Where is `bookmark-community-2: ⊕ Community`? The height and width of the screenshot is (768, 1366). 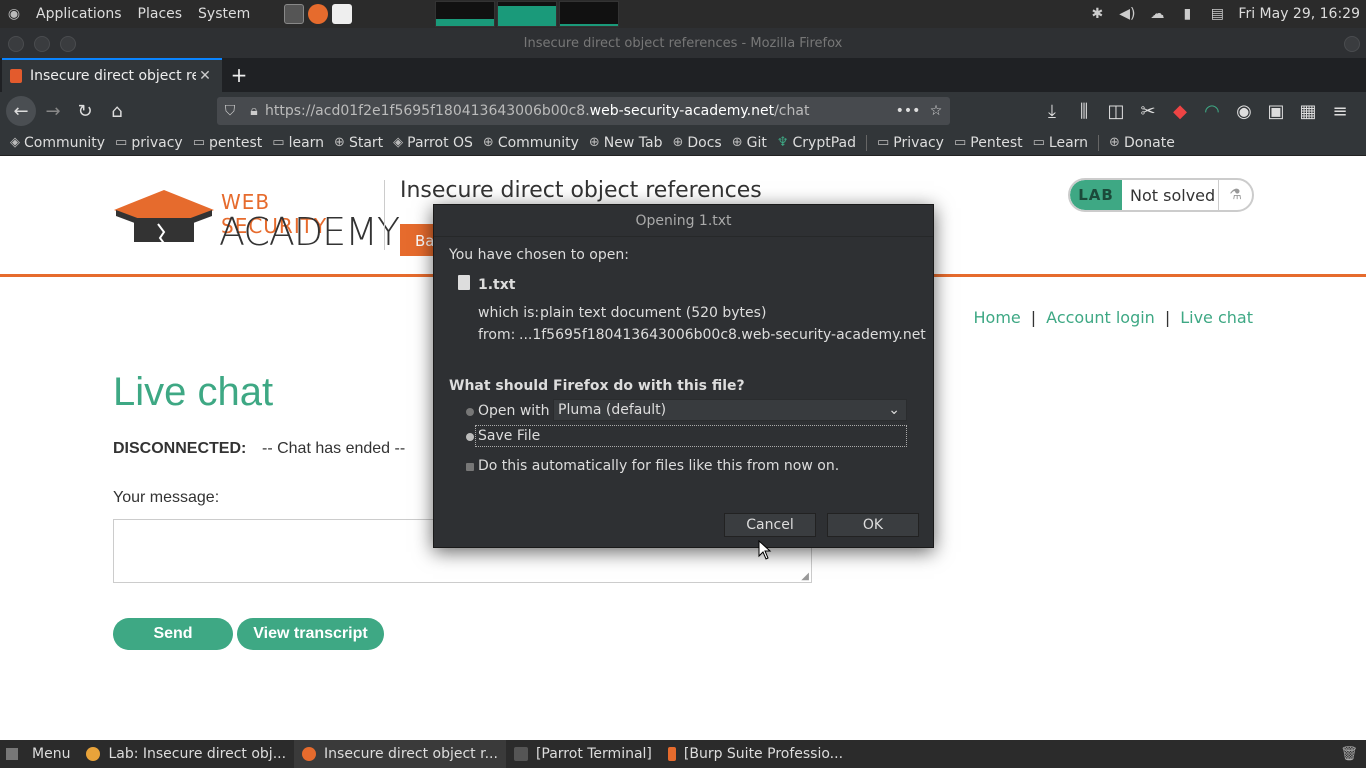 bookmark-community-2: ⊕ Community is located at coordinates (531, 143).